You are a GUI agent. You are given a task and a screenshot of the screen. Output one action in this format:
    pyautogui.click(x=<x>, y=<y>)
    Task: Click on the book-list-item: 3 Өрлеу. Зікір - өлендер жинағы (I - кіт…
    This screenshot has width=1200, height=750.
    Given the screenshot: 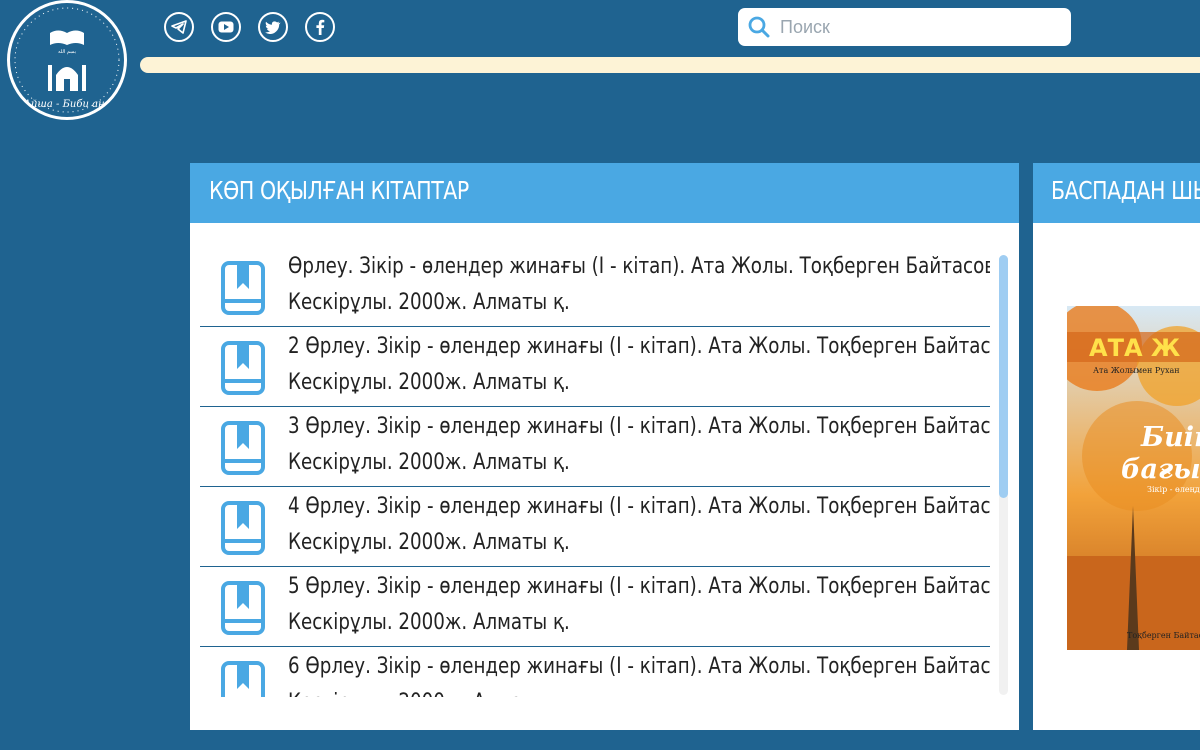 What is the action you would take?
    pyautogui.click(x=595, y=447)
    